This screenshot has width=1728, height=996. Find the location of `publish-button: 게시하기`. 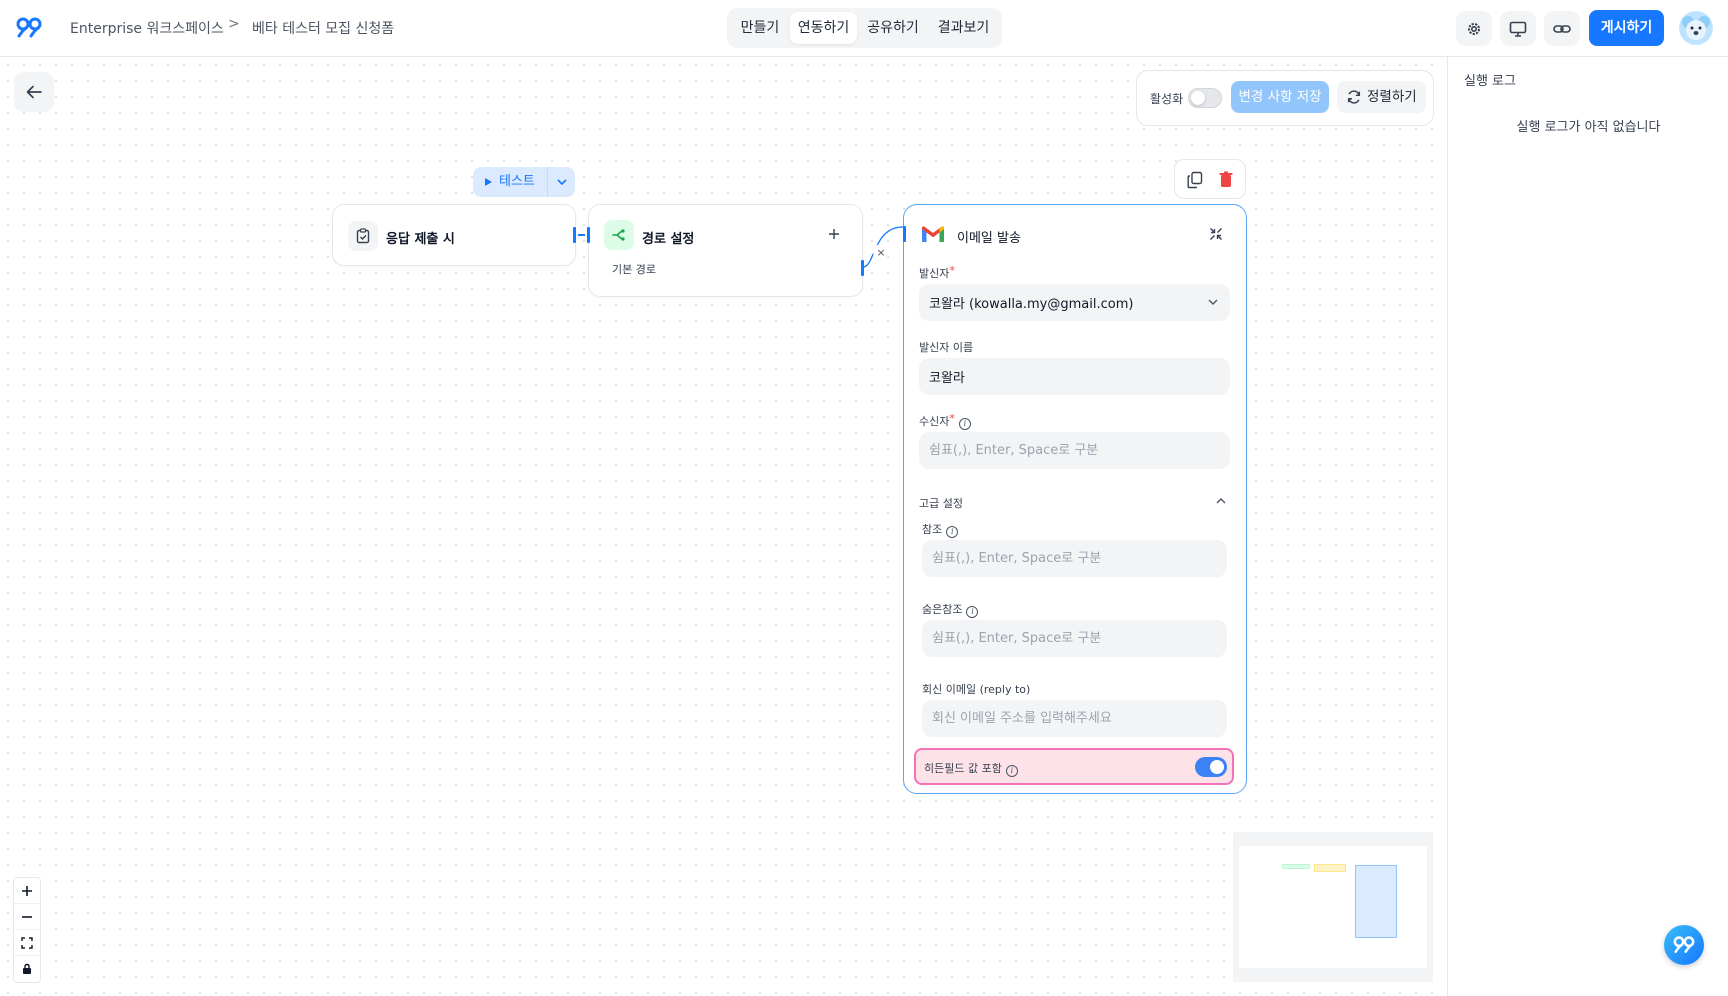

publish-button: 게시하기 is located at coordinates (1626, 28).